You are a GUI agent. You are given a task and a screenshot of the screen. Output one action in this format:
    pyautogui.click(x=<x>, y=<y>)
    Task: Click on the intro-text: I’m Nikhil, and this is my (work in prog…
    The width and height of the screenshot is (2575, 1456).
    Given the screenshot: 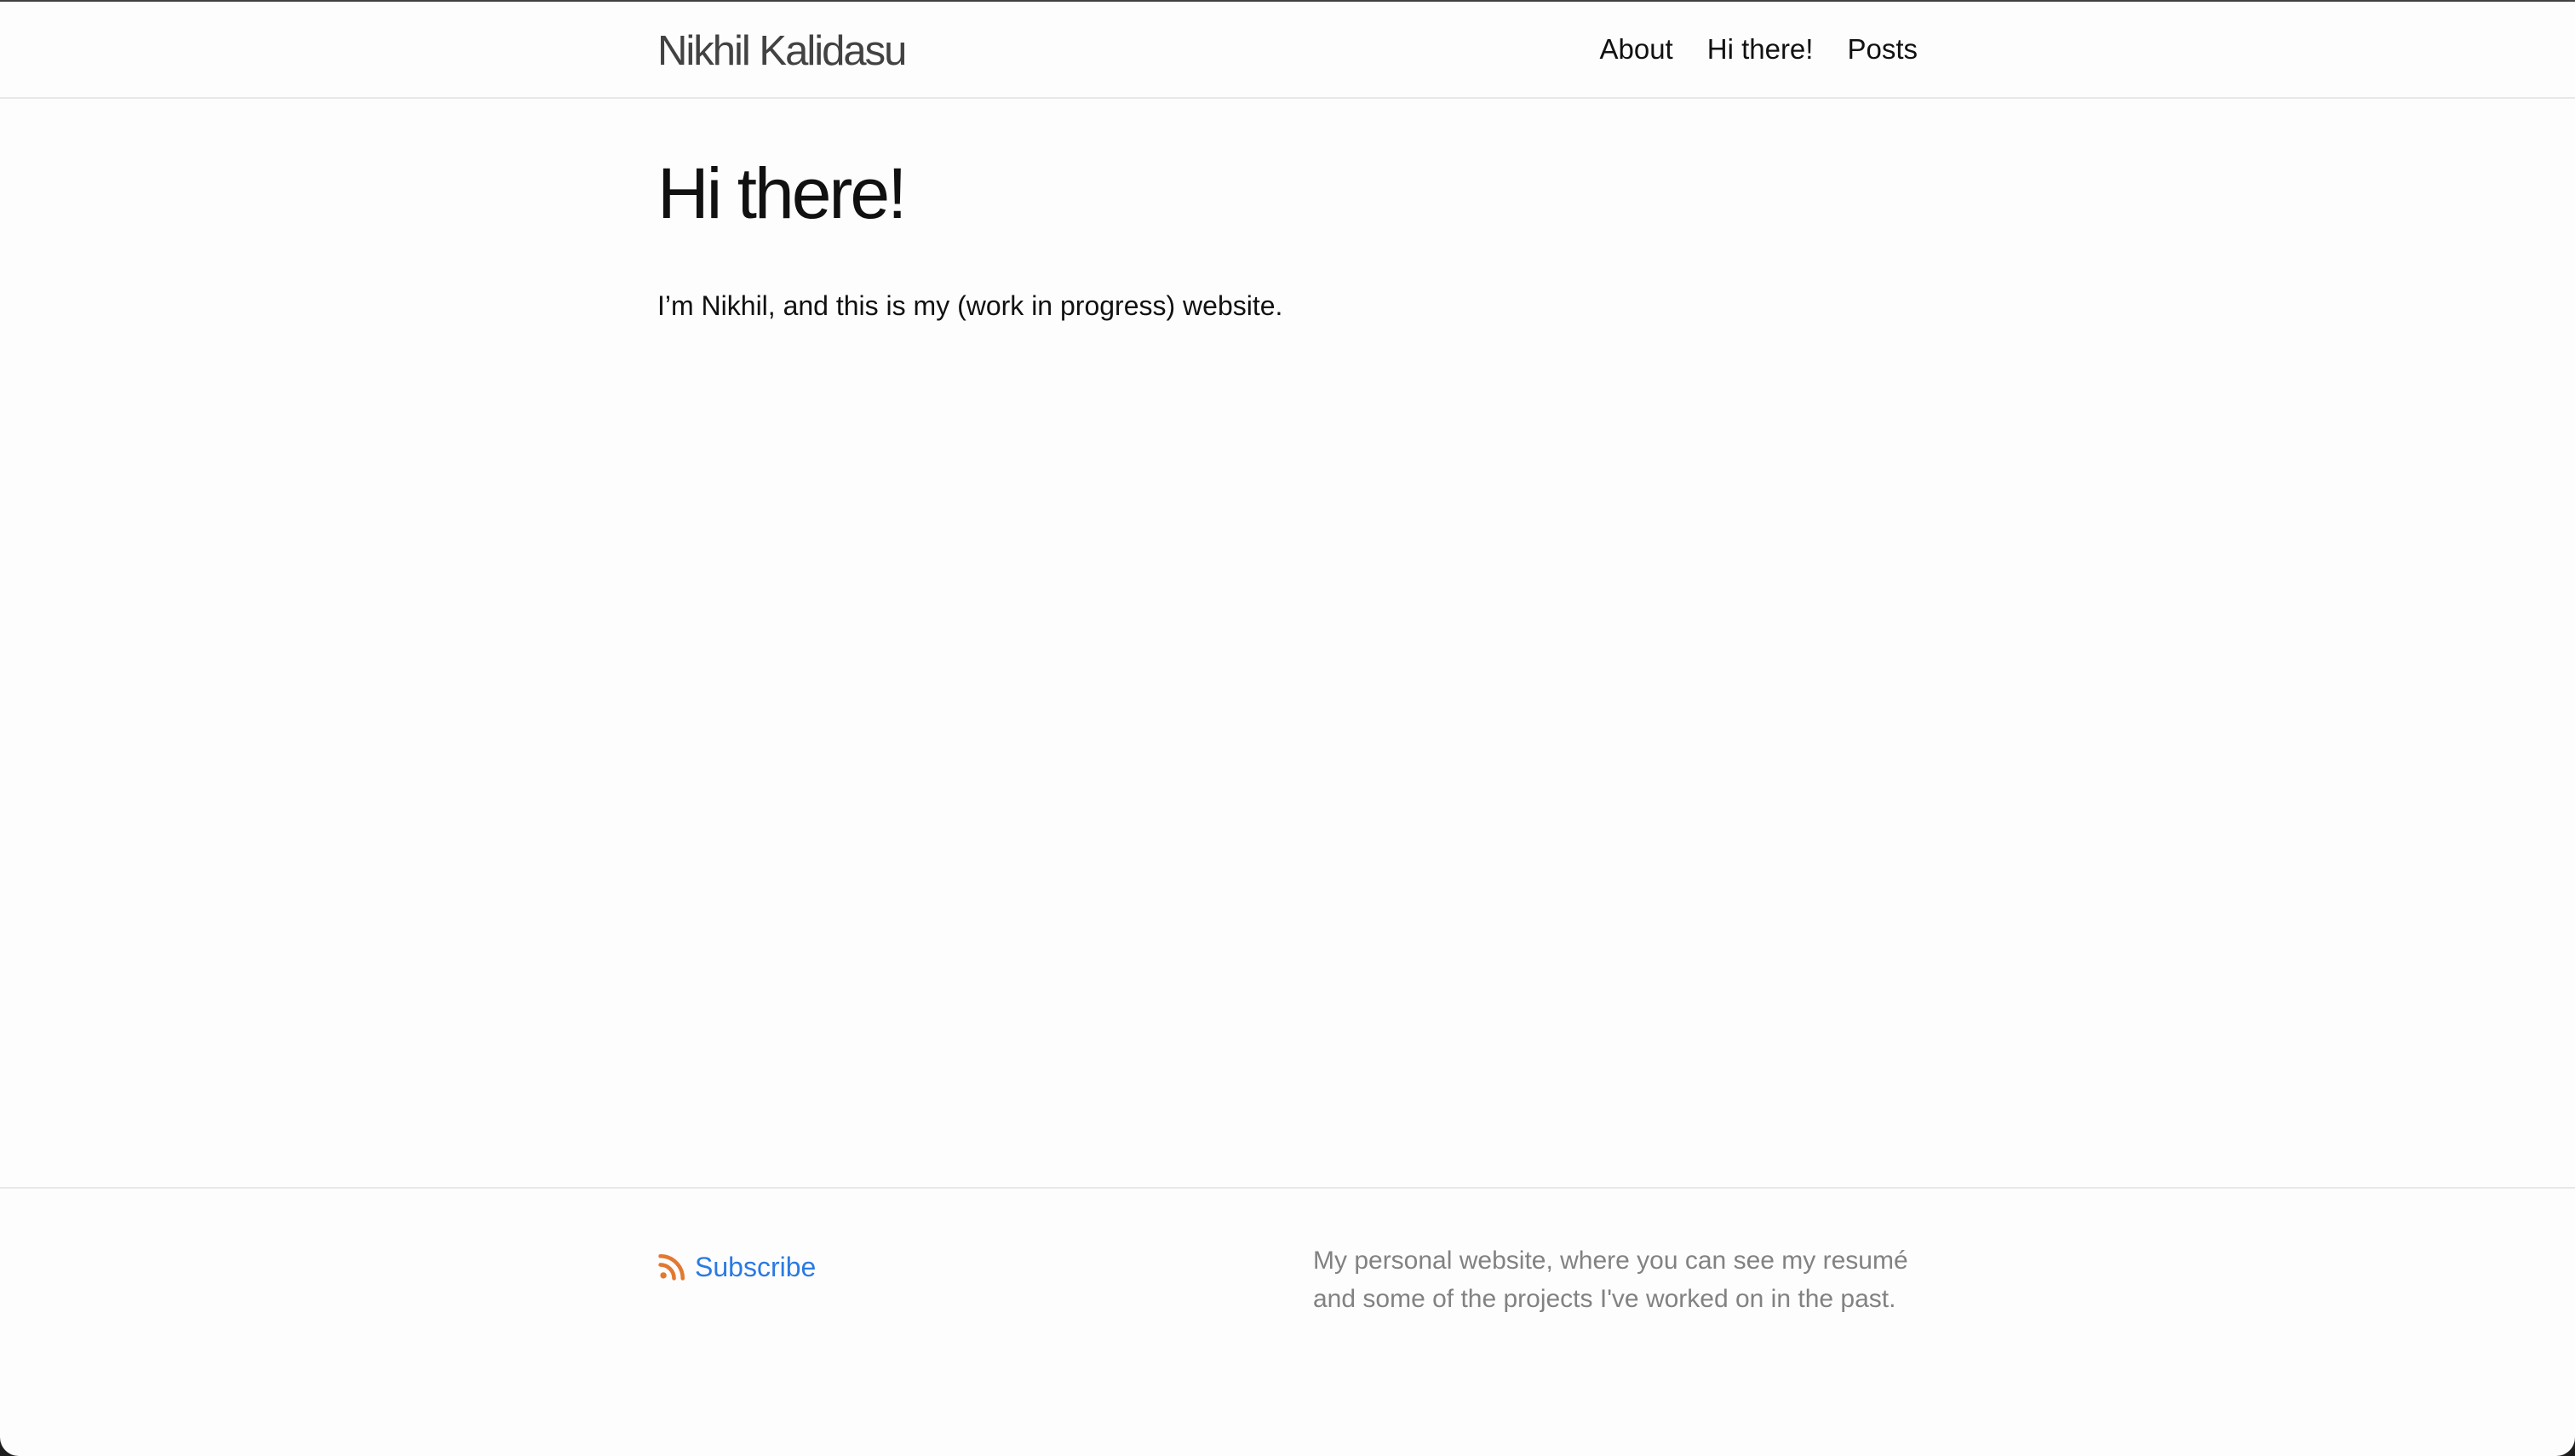 What is the action you would take?
    pyautogui.click(x=970, y=306)
    